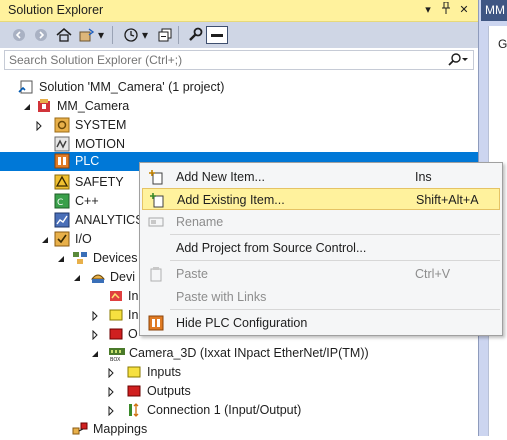  I want to click on menu-item-paste: Paste Ctrl+V, so click(321, 274).